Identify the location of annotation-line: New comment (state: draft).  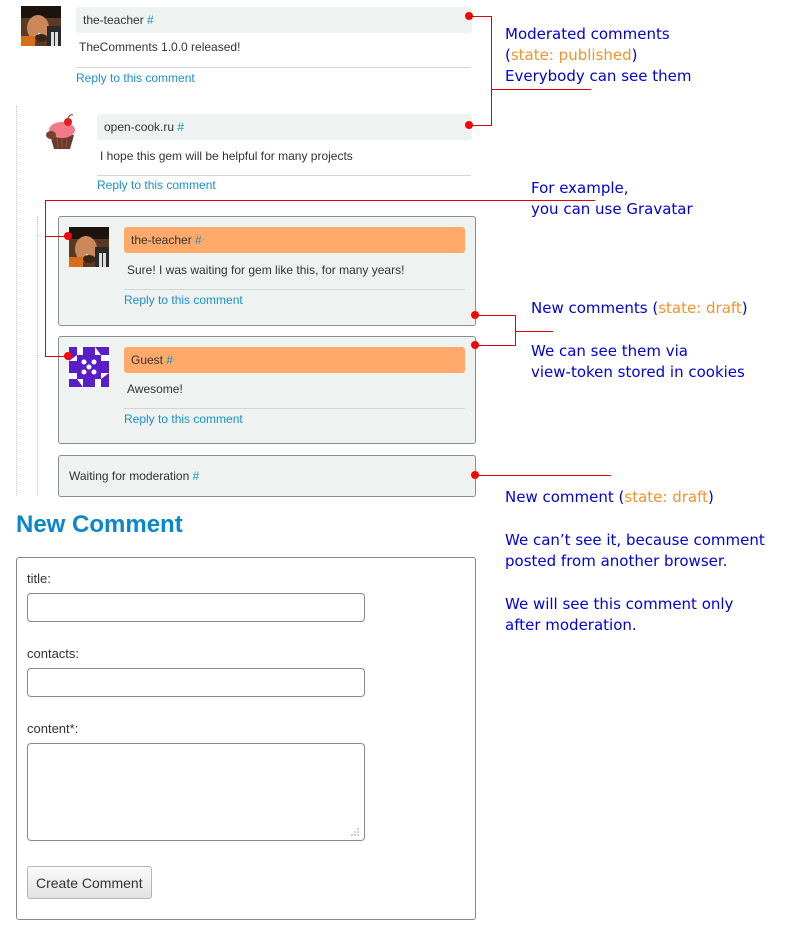
(635, 497).